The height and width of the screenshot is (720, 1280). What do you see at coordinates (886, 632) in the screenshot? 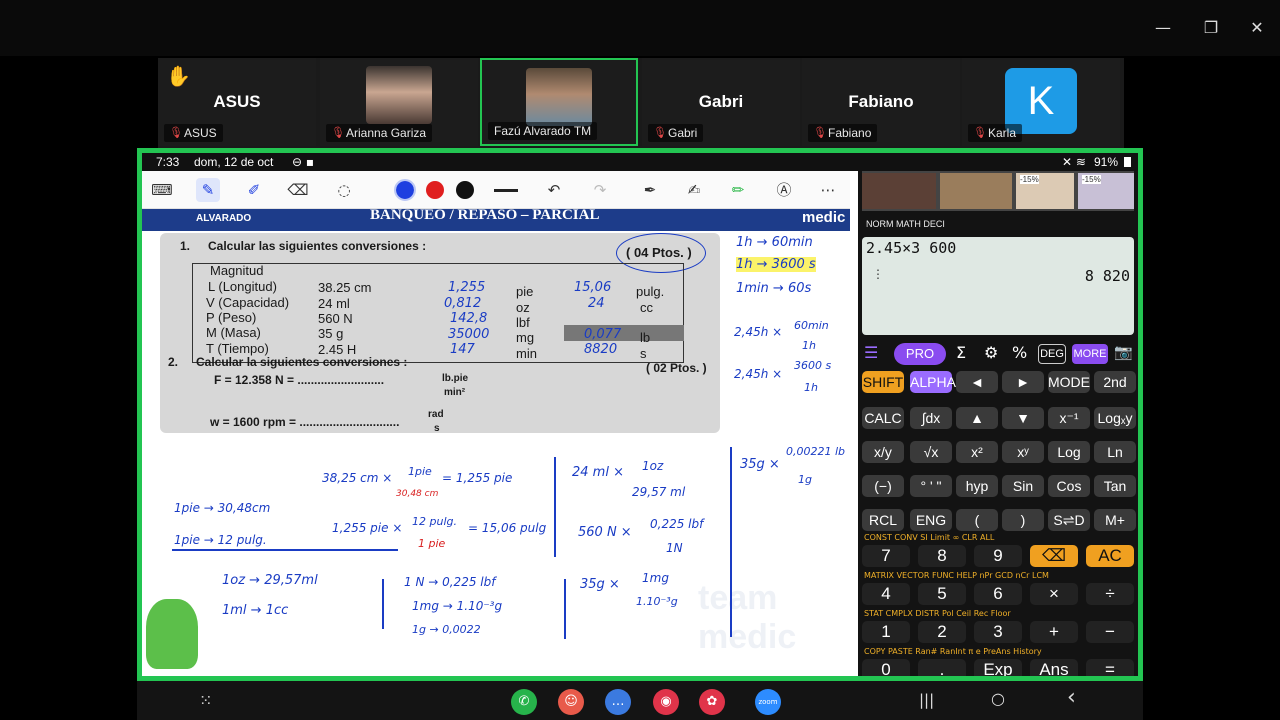
I see `calc-number-key: 1` at bounding box center [886, 632].